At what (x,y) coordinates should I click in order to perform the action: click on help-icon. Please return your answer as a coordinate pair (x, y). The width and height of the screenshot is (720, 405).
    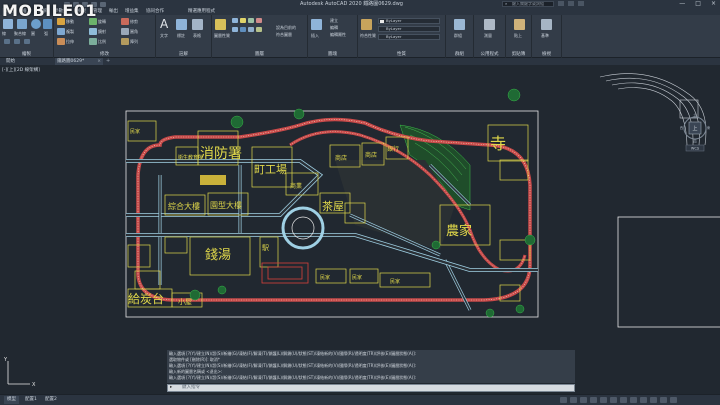
    Looking at the image, I should click on (581, 3).